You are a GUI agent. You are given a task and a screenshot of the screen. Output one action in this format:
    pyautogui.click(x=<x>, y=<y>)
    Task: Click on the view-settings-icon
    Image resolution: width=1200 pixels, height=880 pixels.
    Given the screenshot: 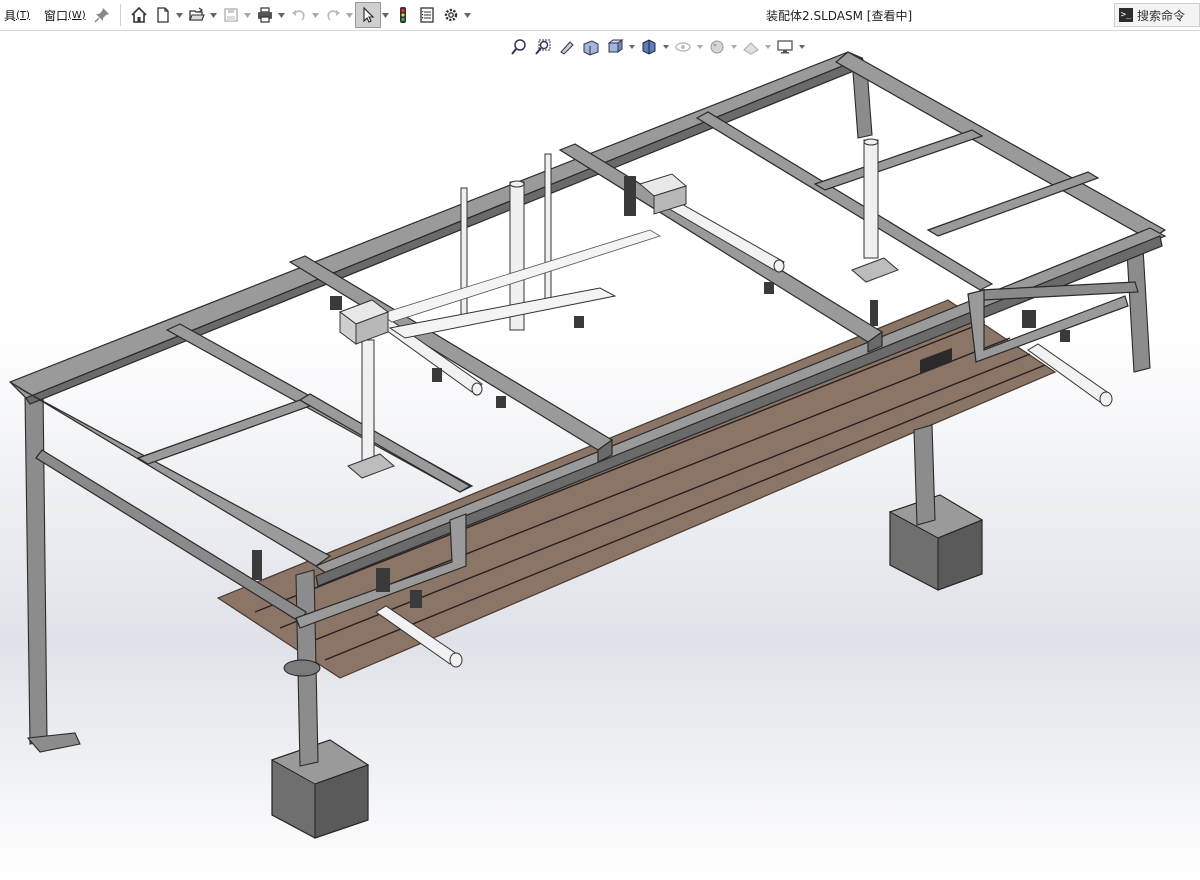 What is the action you would take?
    pyautogui.click(x=785, y=47)
    